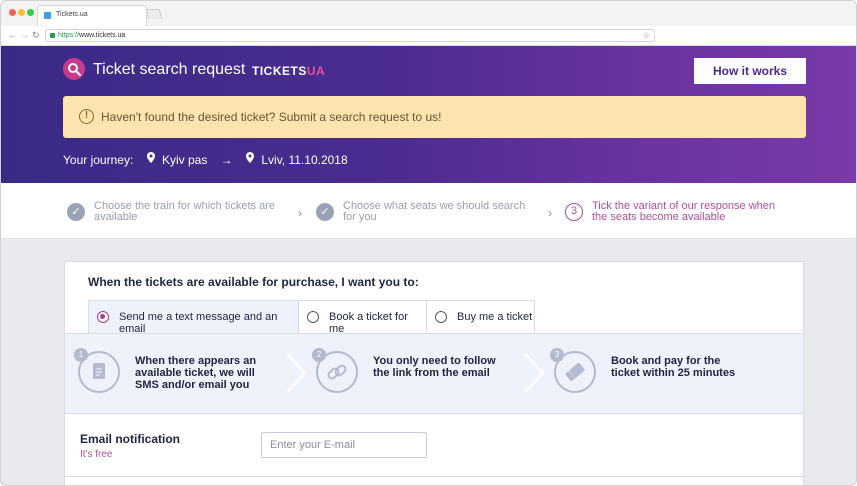 The image size is (857, 486). Describe the element at coordinates (344, 445) in the screenshot. I see `email-field` at that location.